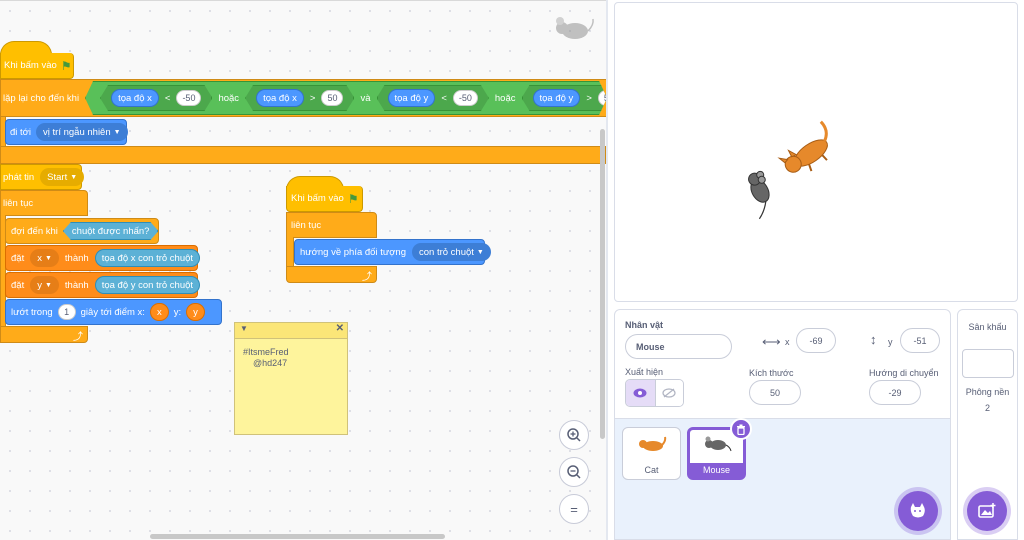 This screenshot has width=1024, height=540. Describe the element at coordinates (367, 277) in the screenshot. I see `loop-arrow-icon: ⤴` at that location.